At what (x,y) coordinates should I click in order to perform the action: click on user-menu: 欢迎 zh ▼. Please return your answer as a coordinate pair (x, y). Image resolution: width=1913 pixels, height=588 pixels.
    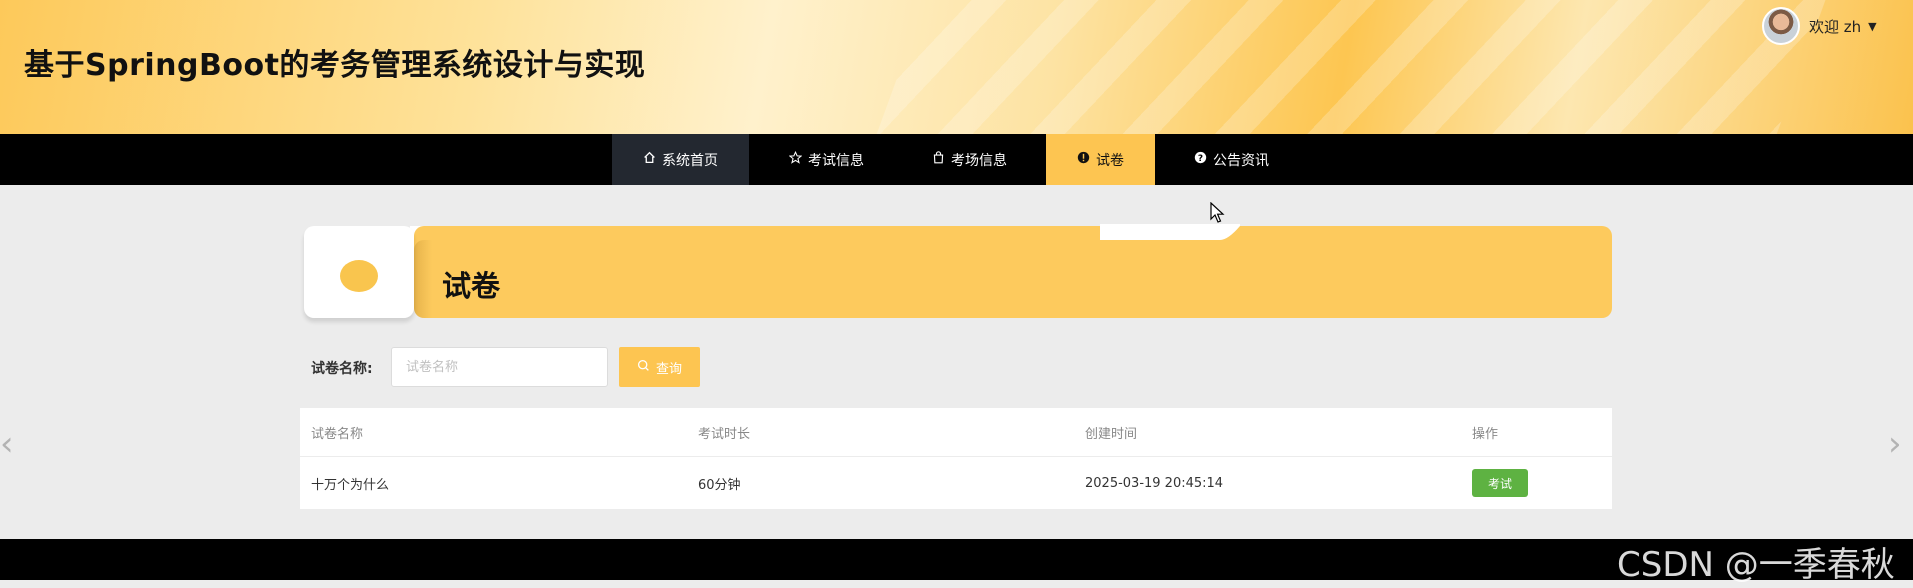
    Looking at the image, I should click on (1819, 26).